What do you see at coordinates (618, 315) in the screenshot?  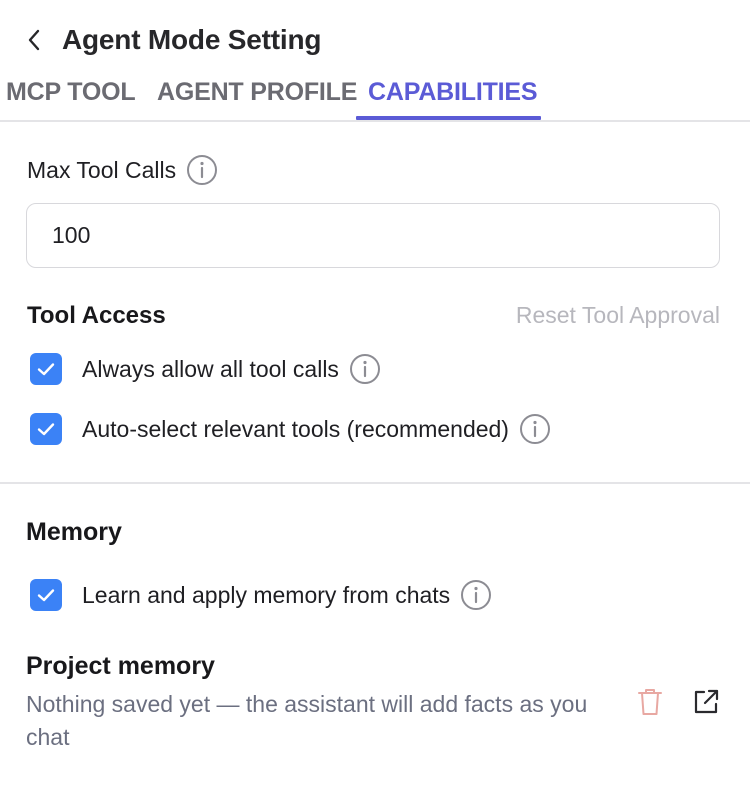 I see `reset-tool-approval-button: Reset Tool Approval` at bounding box center [618, 315].